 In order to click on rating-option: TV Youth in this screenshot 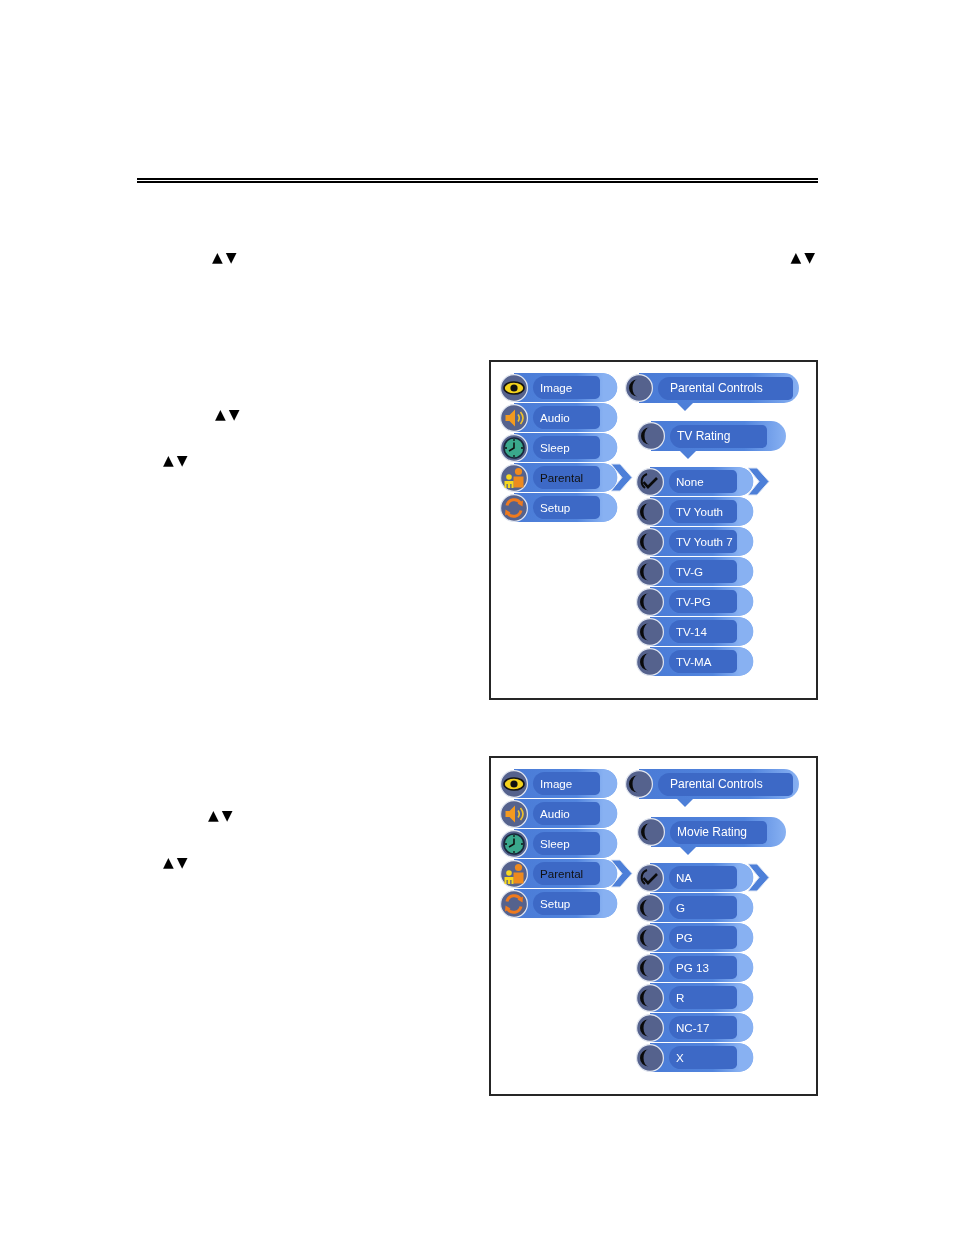, I will do `click(695, 511)`.